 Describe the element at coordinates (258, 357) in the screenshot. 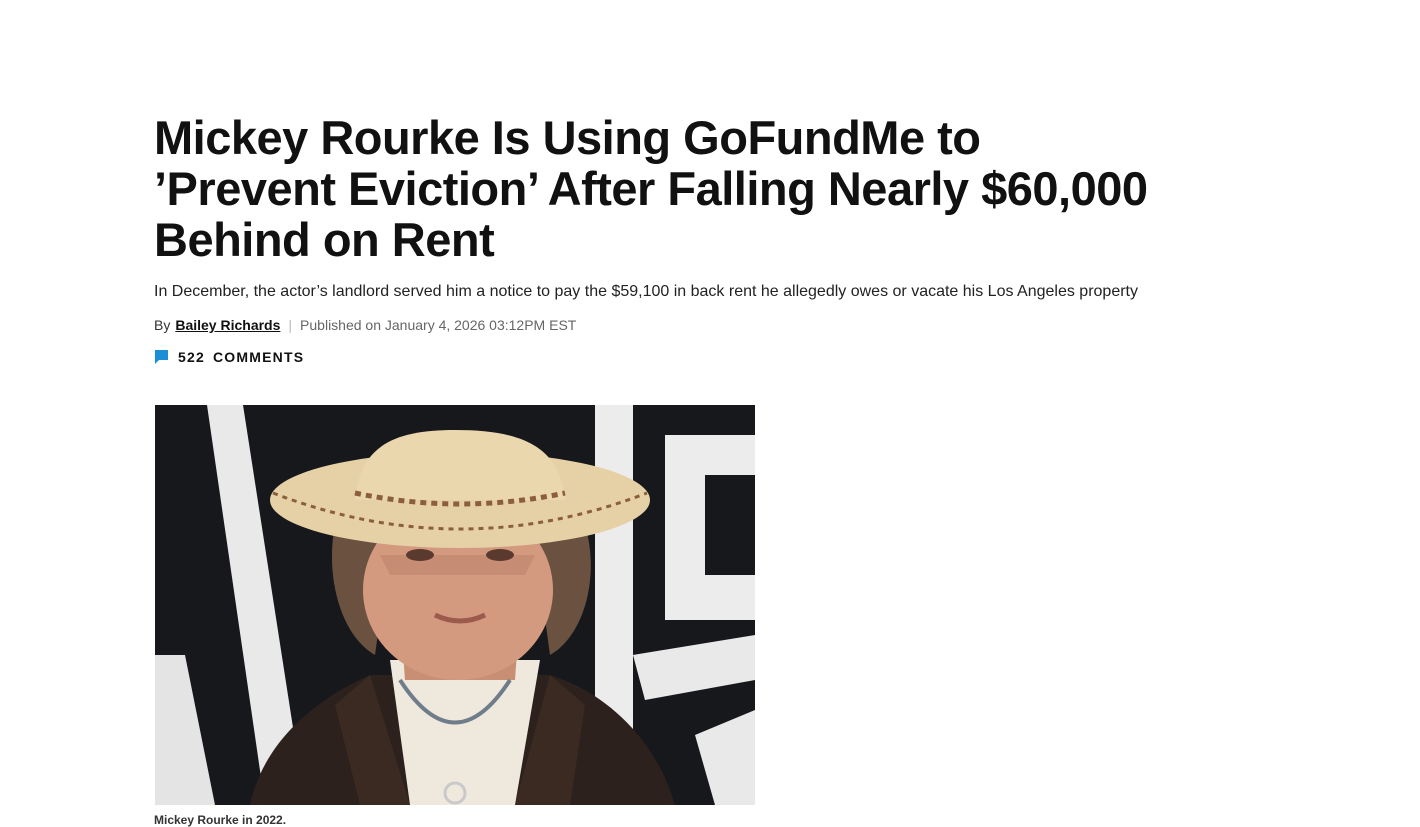

I see `comments-label: COMMENTS` at that location.